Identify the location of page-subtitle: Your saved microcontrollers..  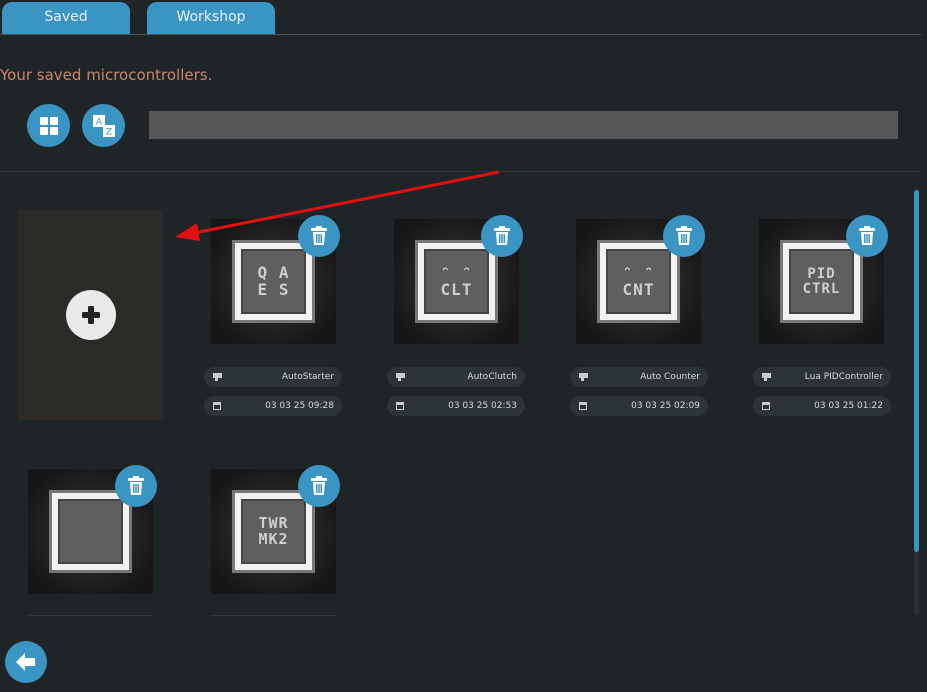
(106, 75).